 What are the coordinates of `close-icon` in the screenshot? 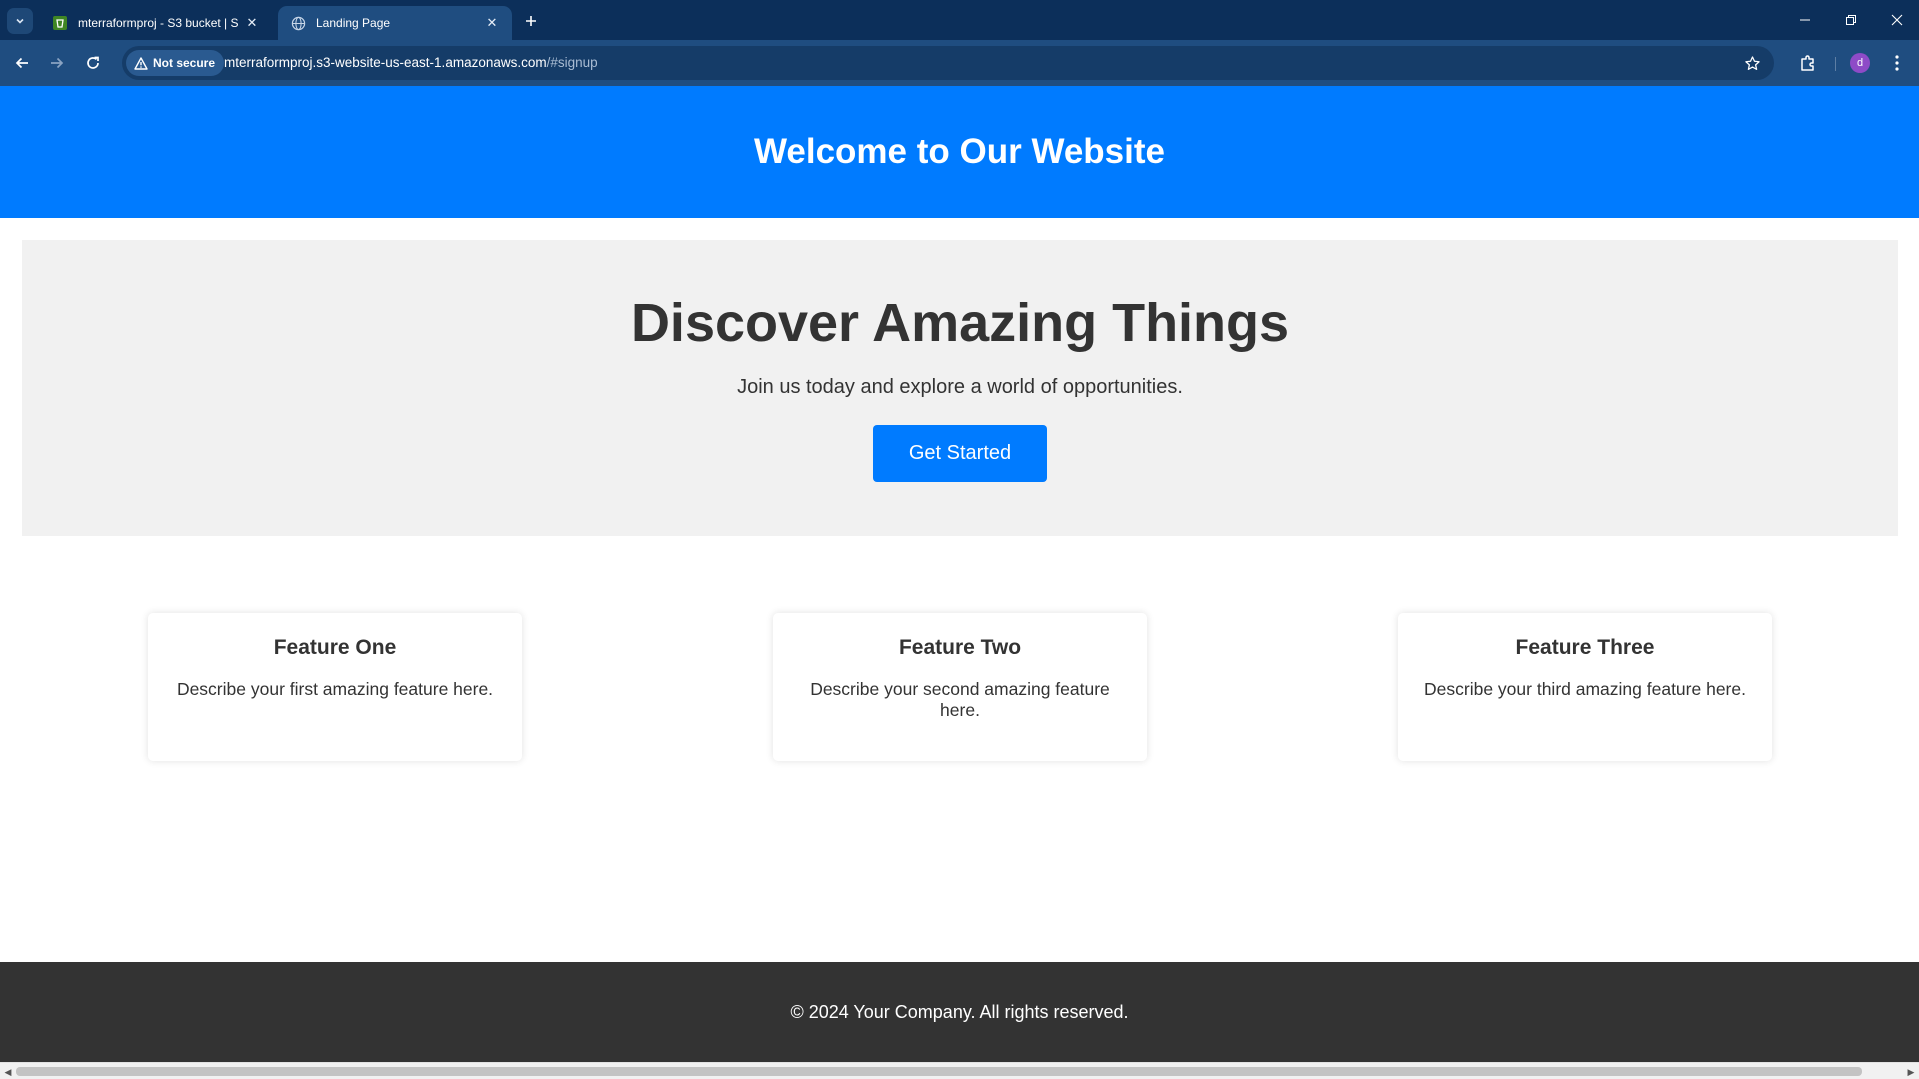 It's located at (1897, 20).